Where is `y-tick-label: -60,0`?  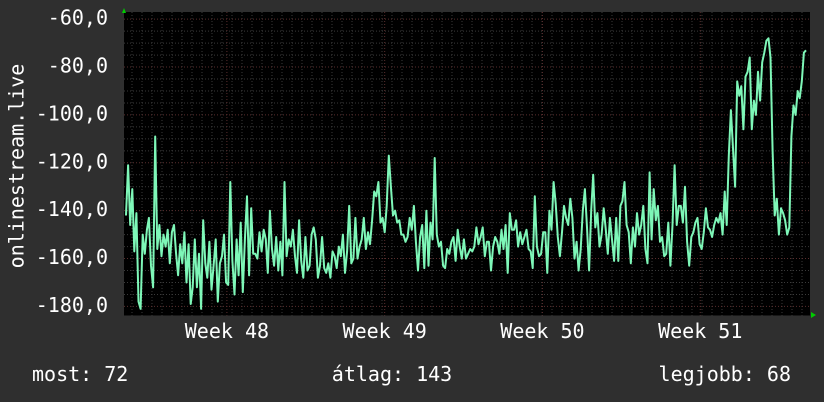 y-tick-label: -60,0 is located at coordinates (78, 18).